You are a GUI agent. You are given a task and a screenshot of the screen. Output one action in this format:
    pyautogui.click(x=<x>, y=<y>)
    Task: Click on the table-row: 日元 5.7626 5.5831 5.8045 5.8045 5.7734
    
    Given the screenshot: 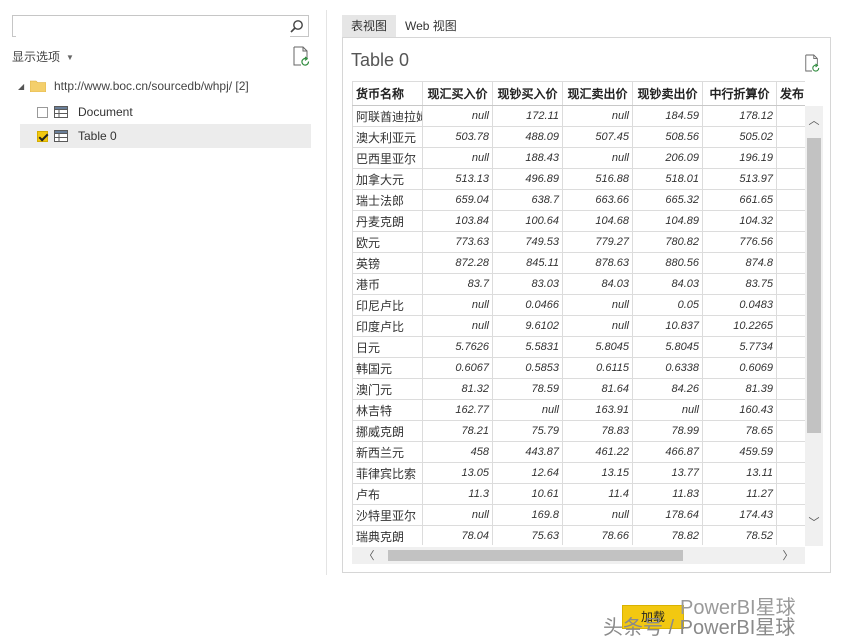 What is the action you would take?
    pyautogui.click(x=578, y=347)
    